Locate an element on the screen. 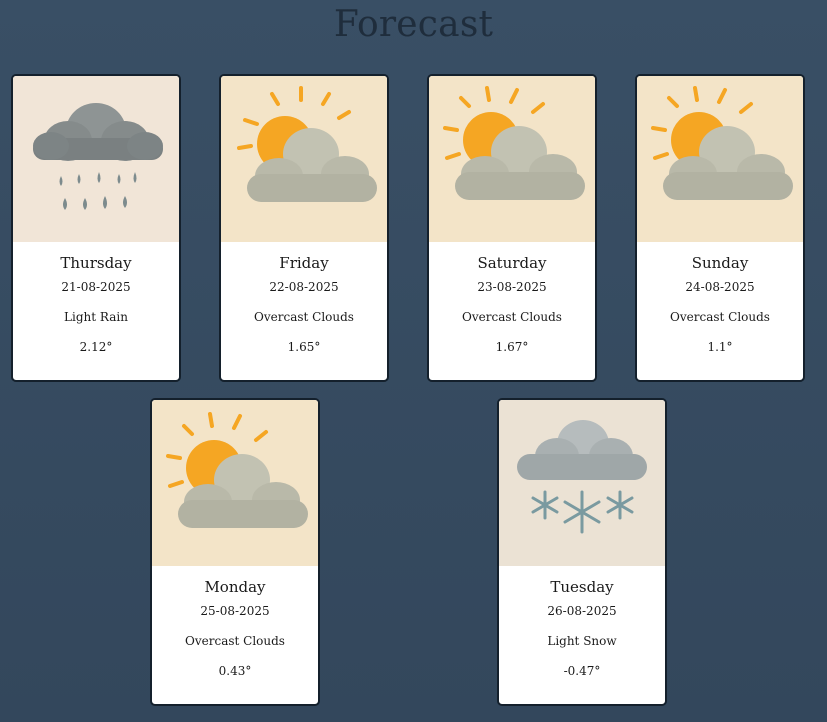 The image size is (827, 722). forecast-card-friday: Friday 22-08-2025 Overcast Clouds 1.65° is located at coordinates (304, 228).